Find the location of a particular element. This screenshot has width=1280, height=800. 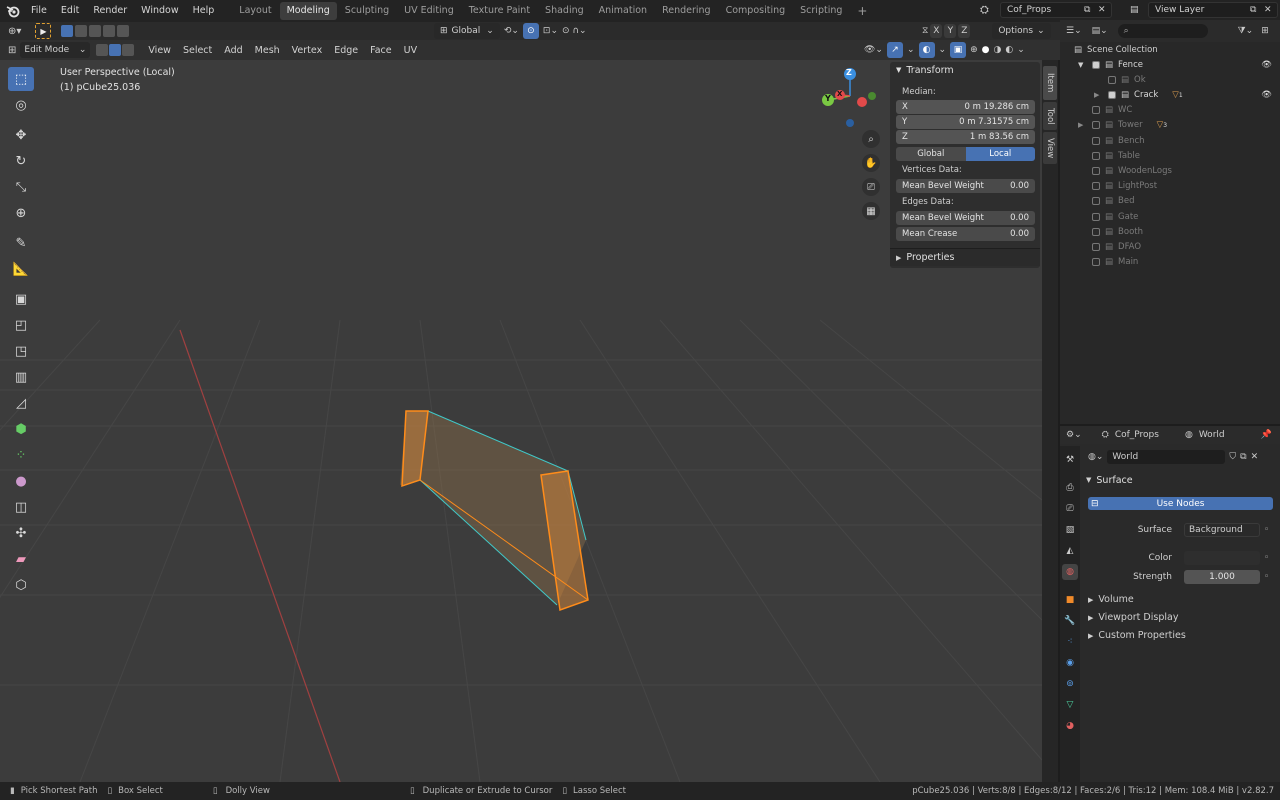

menu-edge: Edge is located at coordinates (346, 50).